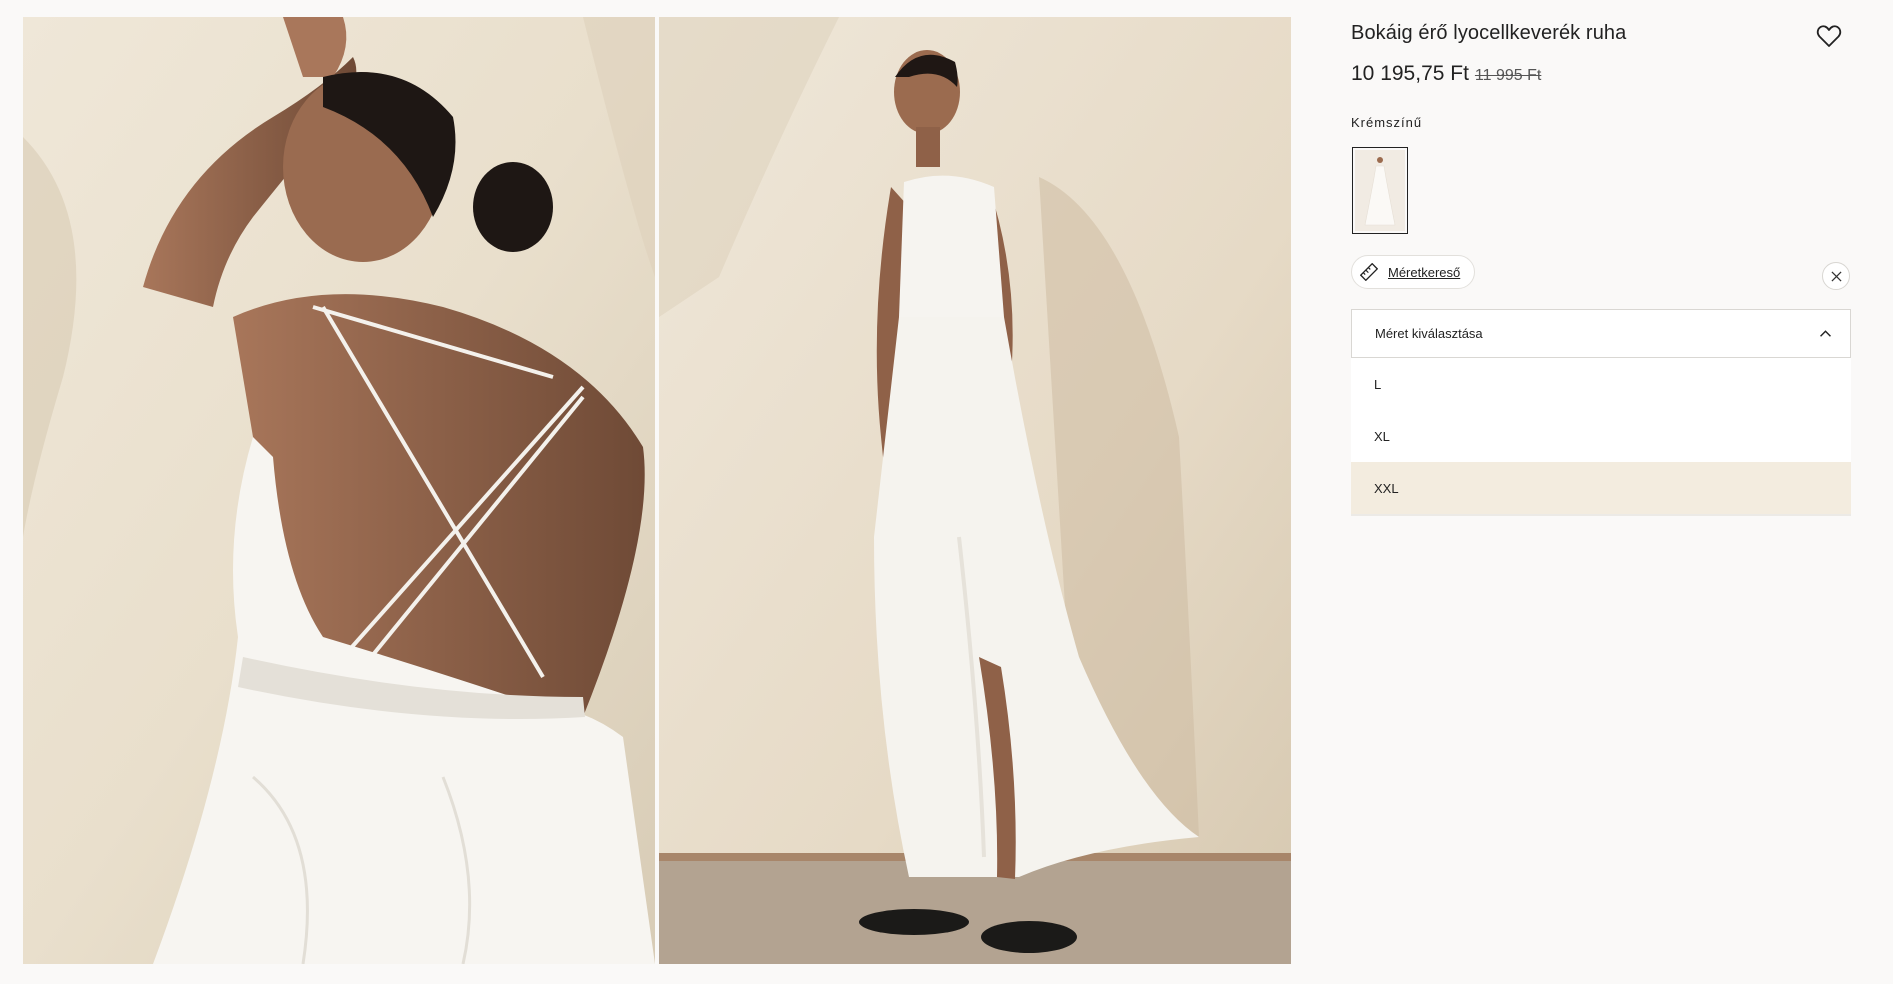 The image size is (1893, 984). I want to click on close-size-dropdown-button, so click(1836, 276).